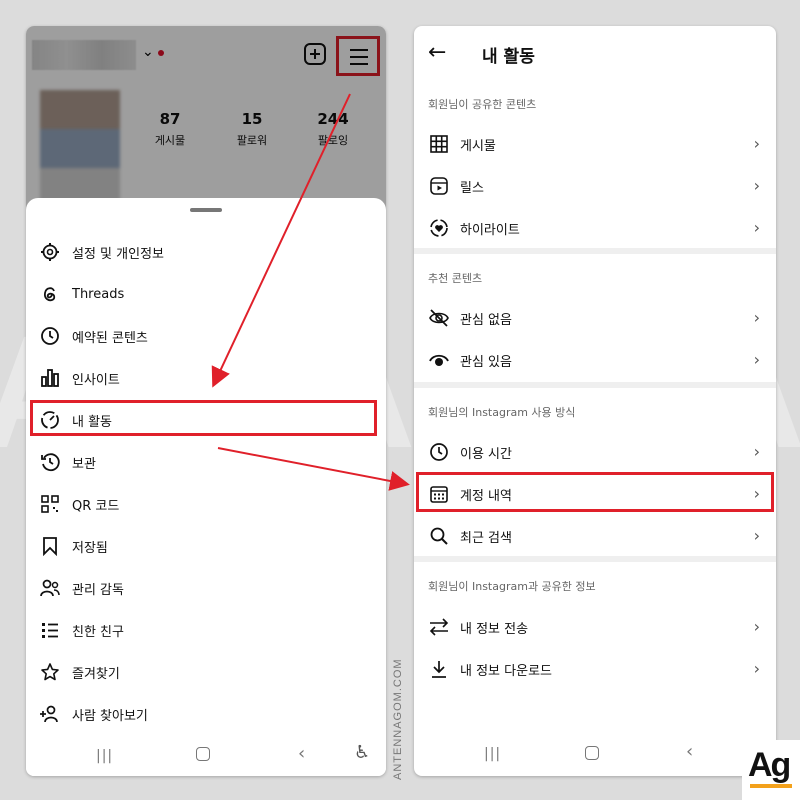  I want to click on menu-item-label: 즐겨찾기, so click(96, 674).